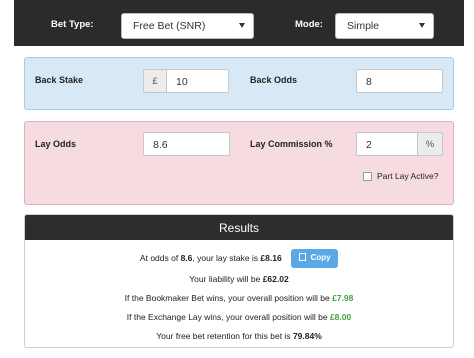  I want to click on results-title: Results, so click(239, 227).